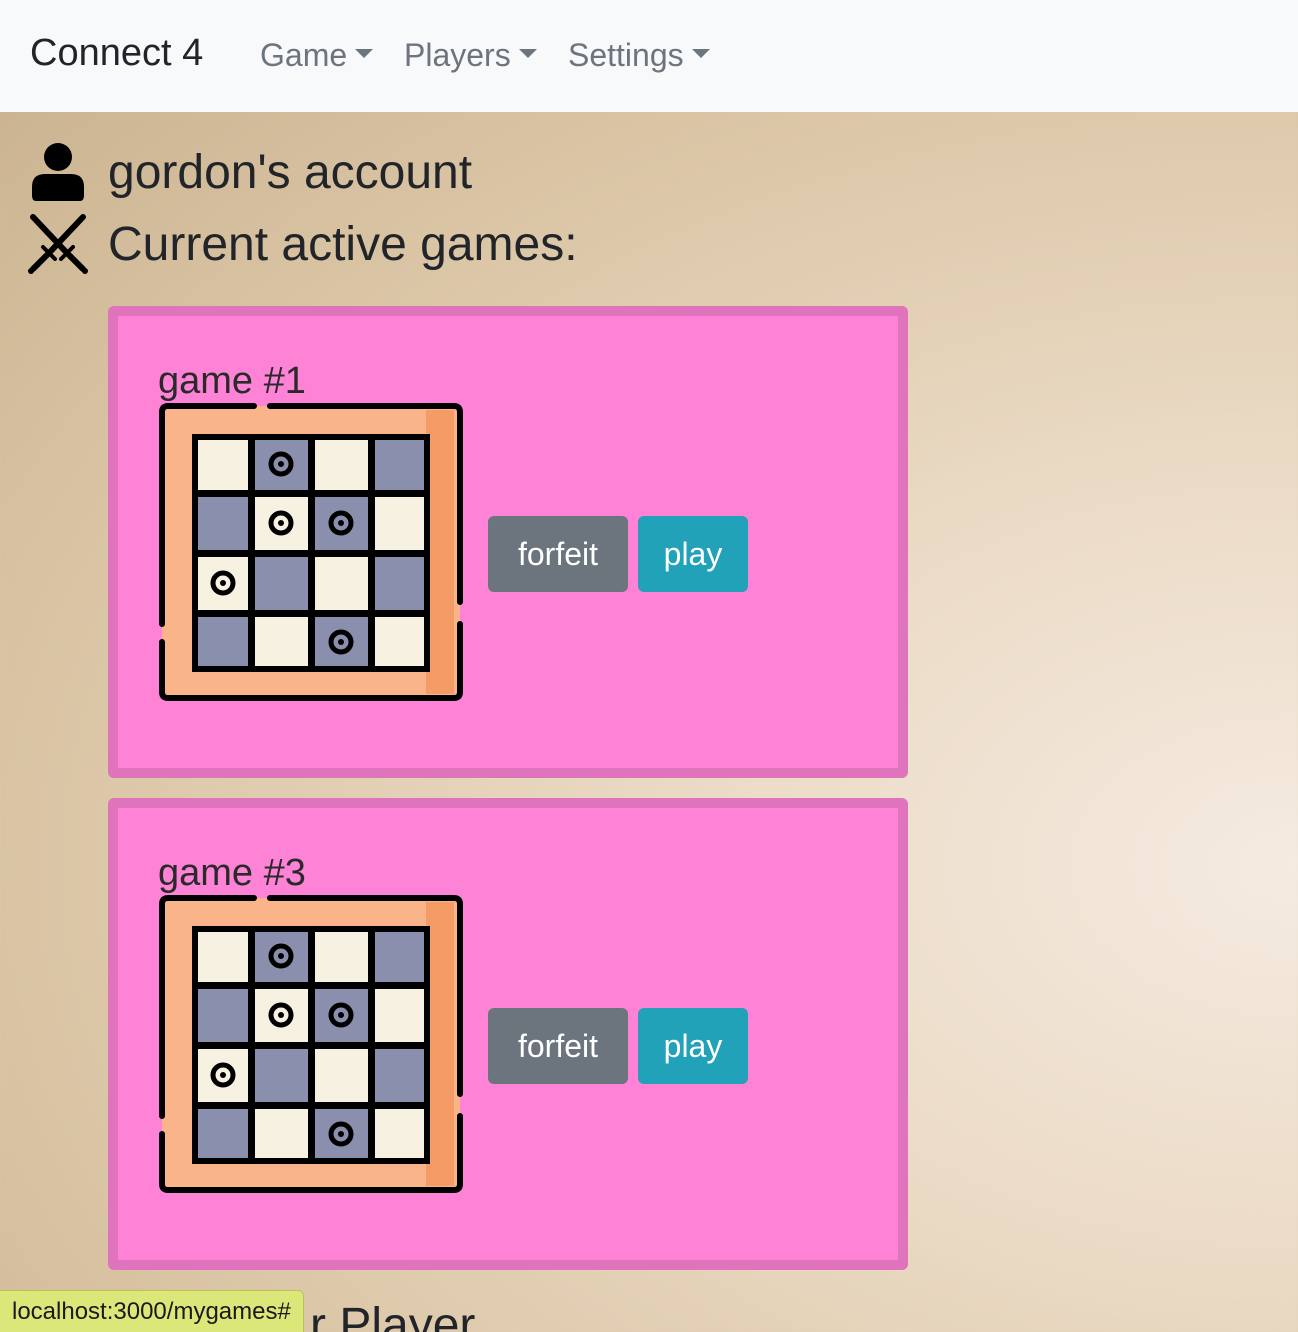 The width and height of the screenshot is (1298, 1332). I want to click on status-bar-url: localhost:3000/mygames#, so click(152, 1311).